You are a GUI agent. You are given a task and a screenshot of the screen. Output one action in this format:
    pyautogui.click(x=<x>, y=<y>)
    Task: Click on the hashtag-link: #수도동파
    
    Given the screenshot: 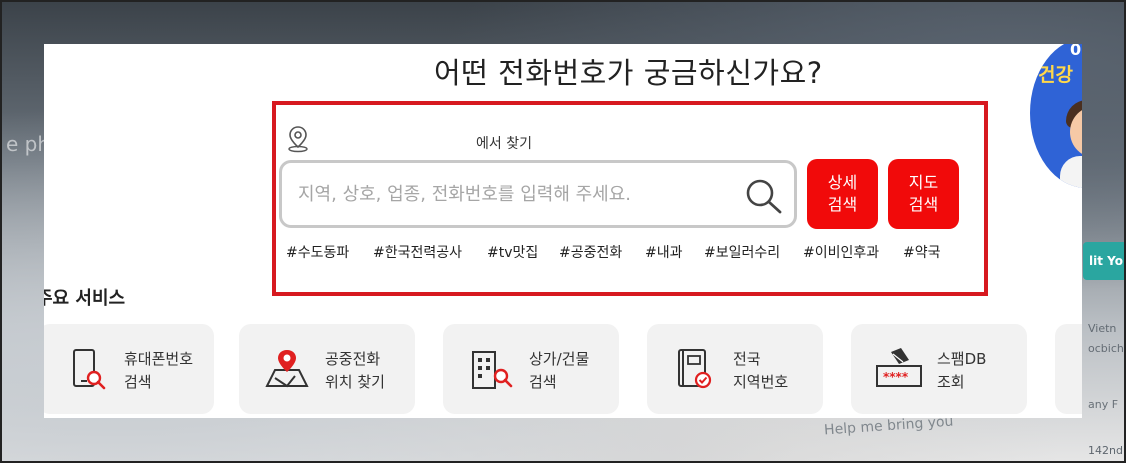 What is the action you would take?
    pyautogui.click(x=317, y=252)
    